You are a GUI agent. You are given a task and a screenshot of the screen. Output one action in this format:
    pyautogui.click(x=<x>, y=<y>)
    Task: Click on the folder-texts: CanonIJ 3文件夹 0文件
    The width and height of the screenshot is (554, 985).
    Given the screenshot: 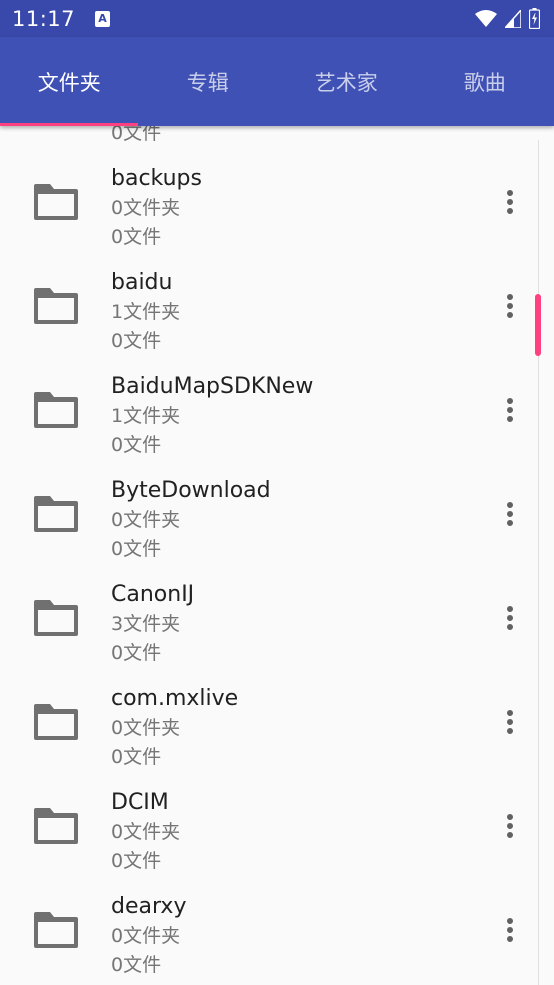 What is the action you would take?
    pyautogui.click(x=152, y=624)
    